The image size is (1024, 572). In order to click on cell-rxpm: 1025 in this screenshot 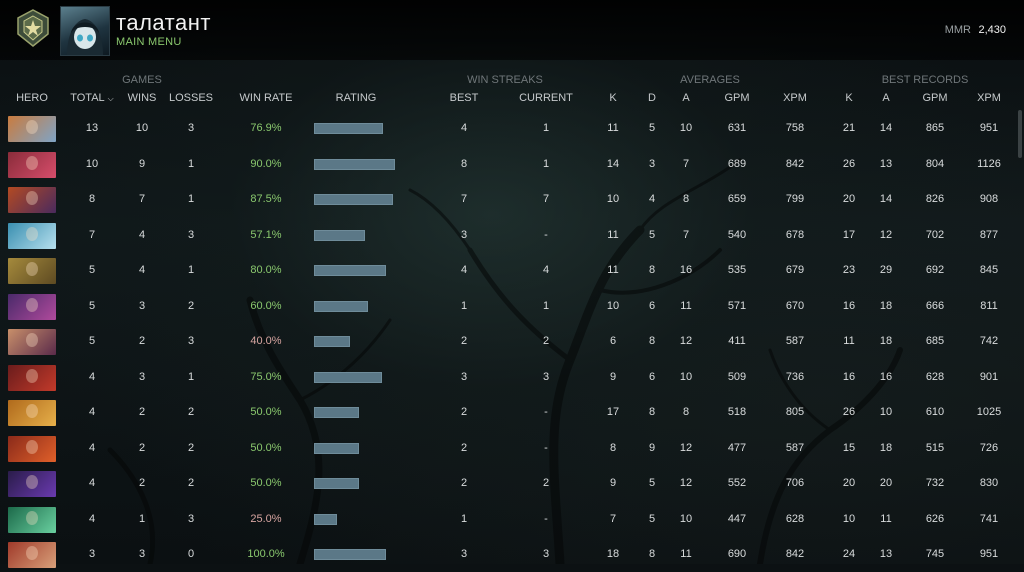, I will do `click(989, 412)`.